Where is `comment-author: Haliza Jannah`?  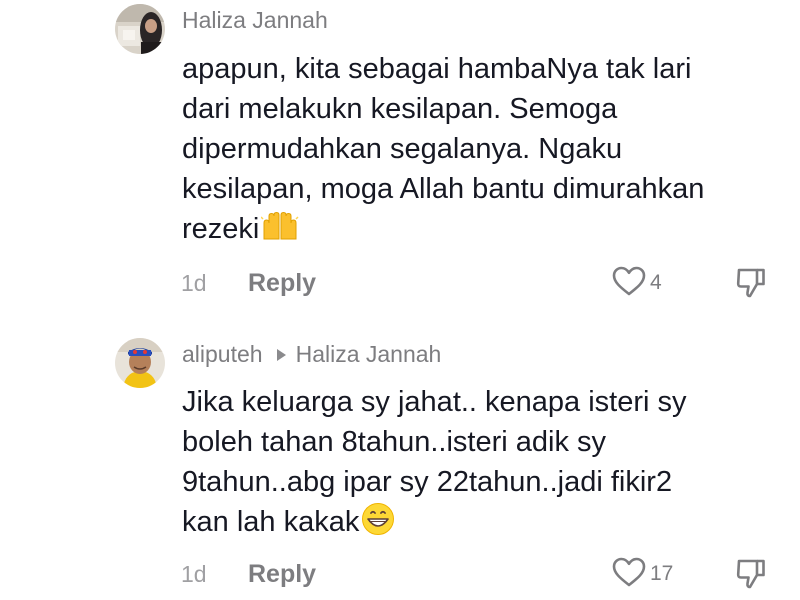 comment-author: Haliza Jannah is located at coordinates (255, 20).